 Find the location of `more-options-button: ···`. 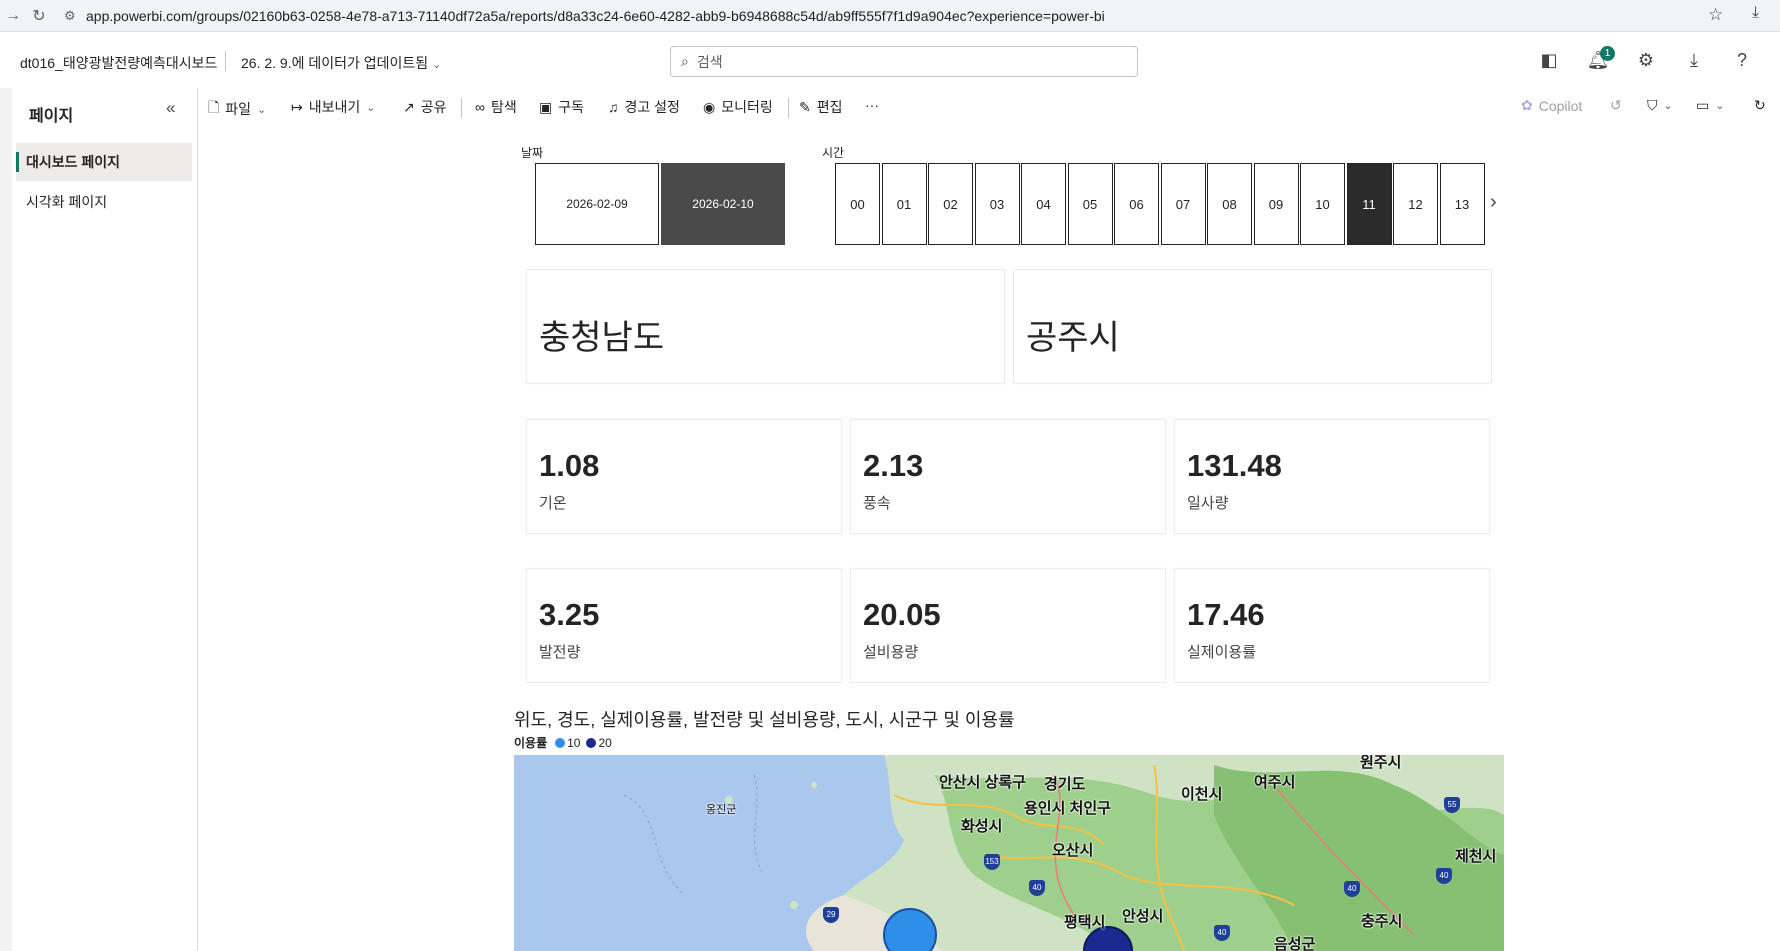

more-options-button: ··· is located at coordinates (872, 105).